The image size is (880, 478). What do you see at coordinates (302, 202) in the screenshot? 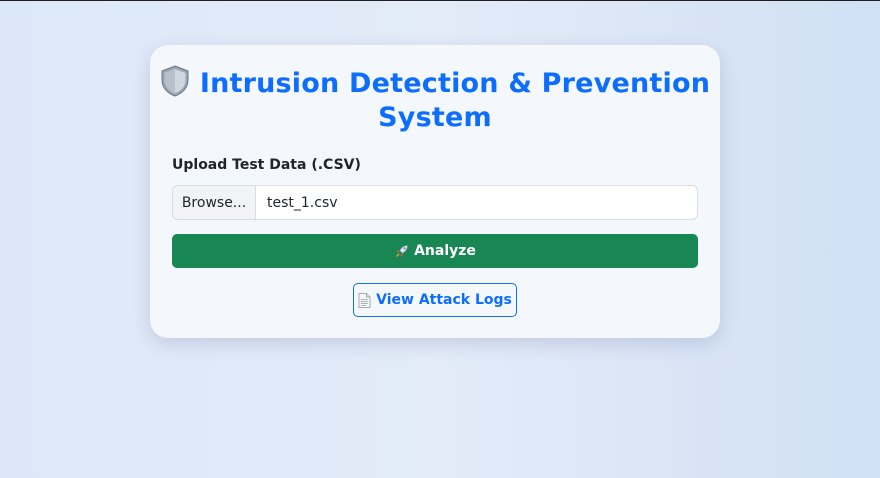
I see `selected-file-name: test_1.csv` at bounding box center [302, 202].